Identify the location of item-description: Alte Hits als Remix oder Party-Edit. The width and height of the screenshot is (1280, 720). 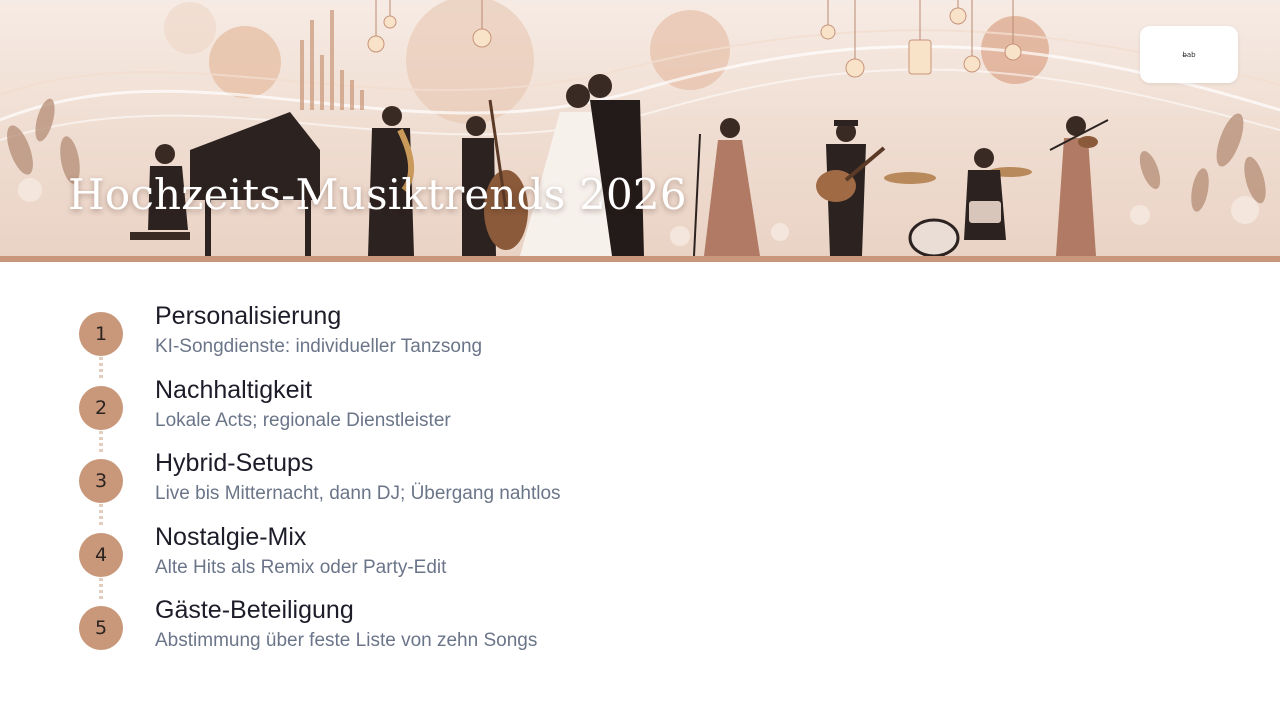
(301, 567).